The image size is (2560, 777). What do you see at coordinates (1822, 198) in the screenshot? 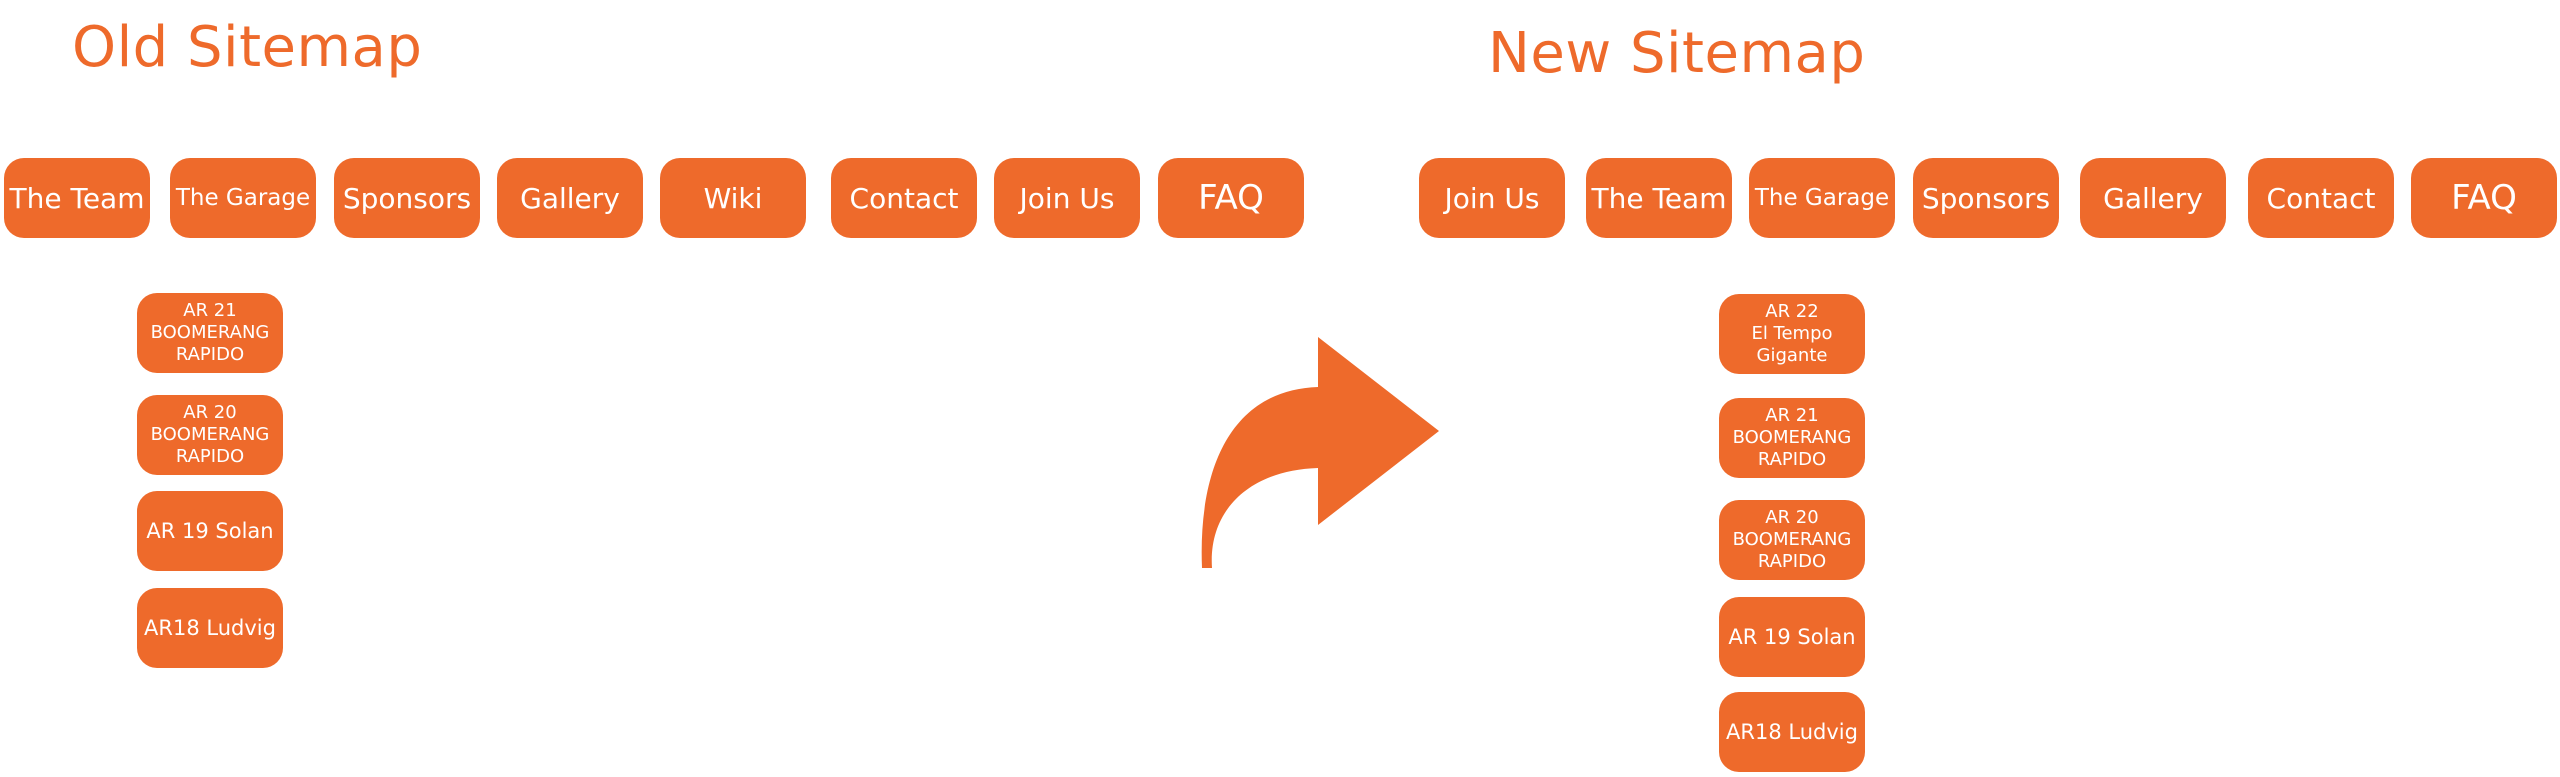
I see `new-nav-the-garage: The Garage` at bounding box center [1822, 198].